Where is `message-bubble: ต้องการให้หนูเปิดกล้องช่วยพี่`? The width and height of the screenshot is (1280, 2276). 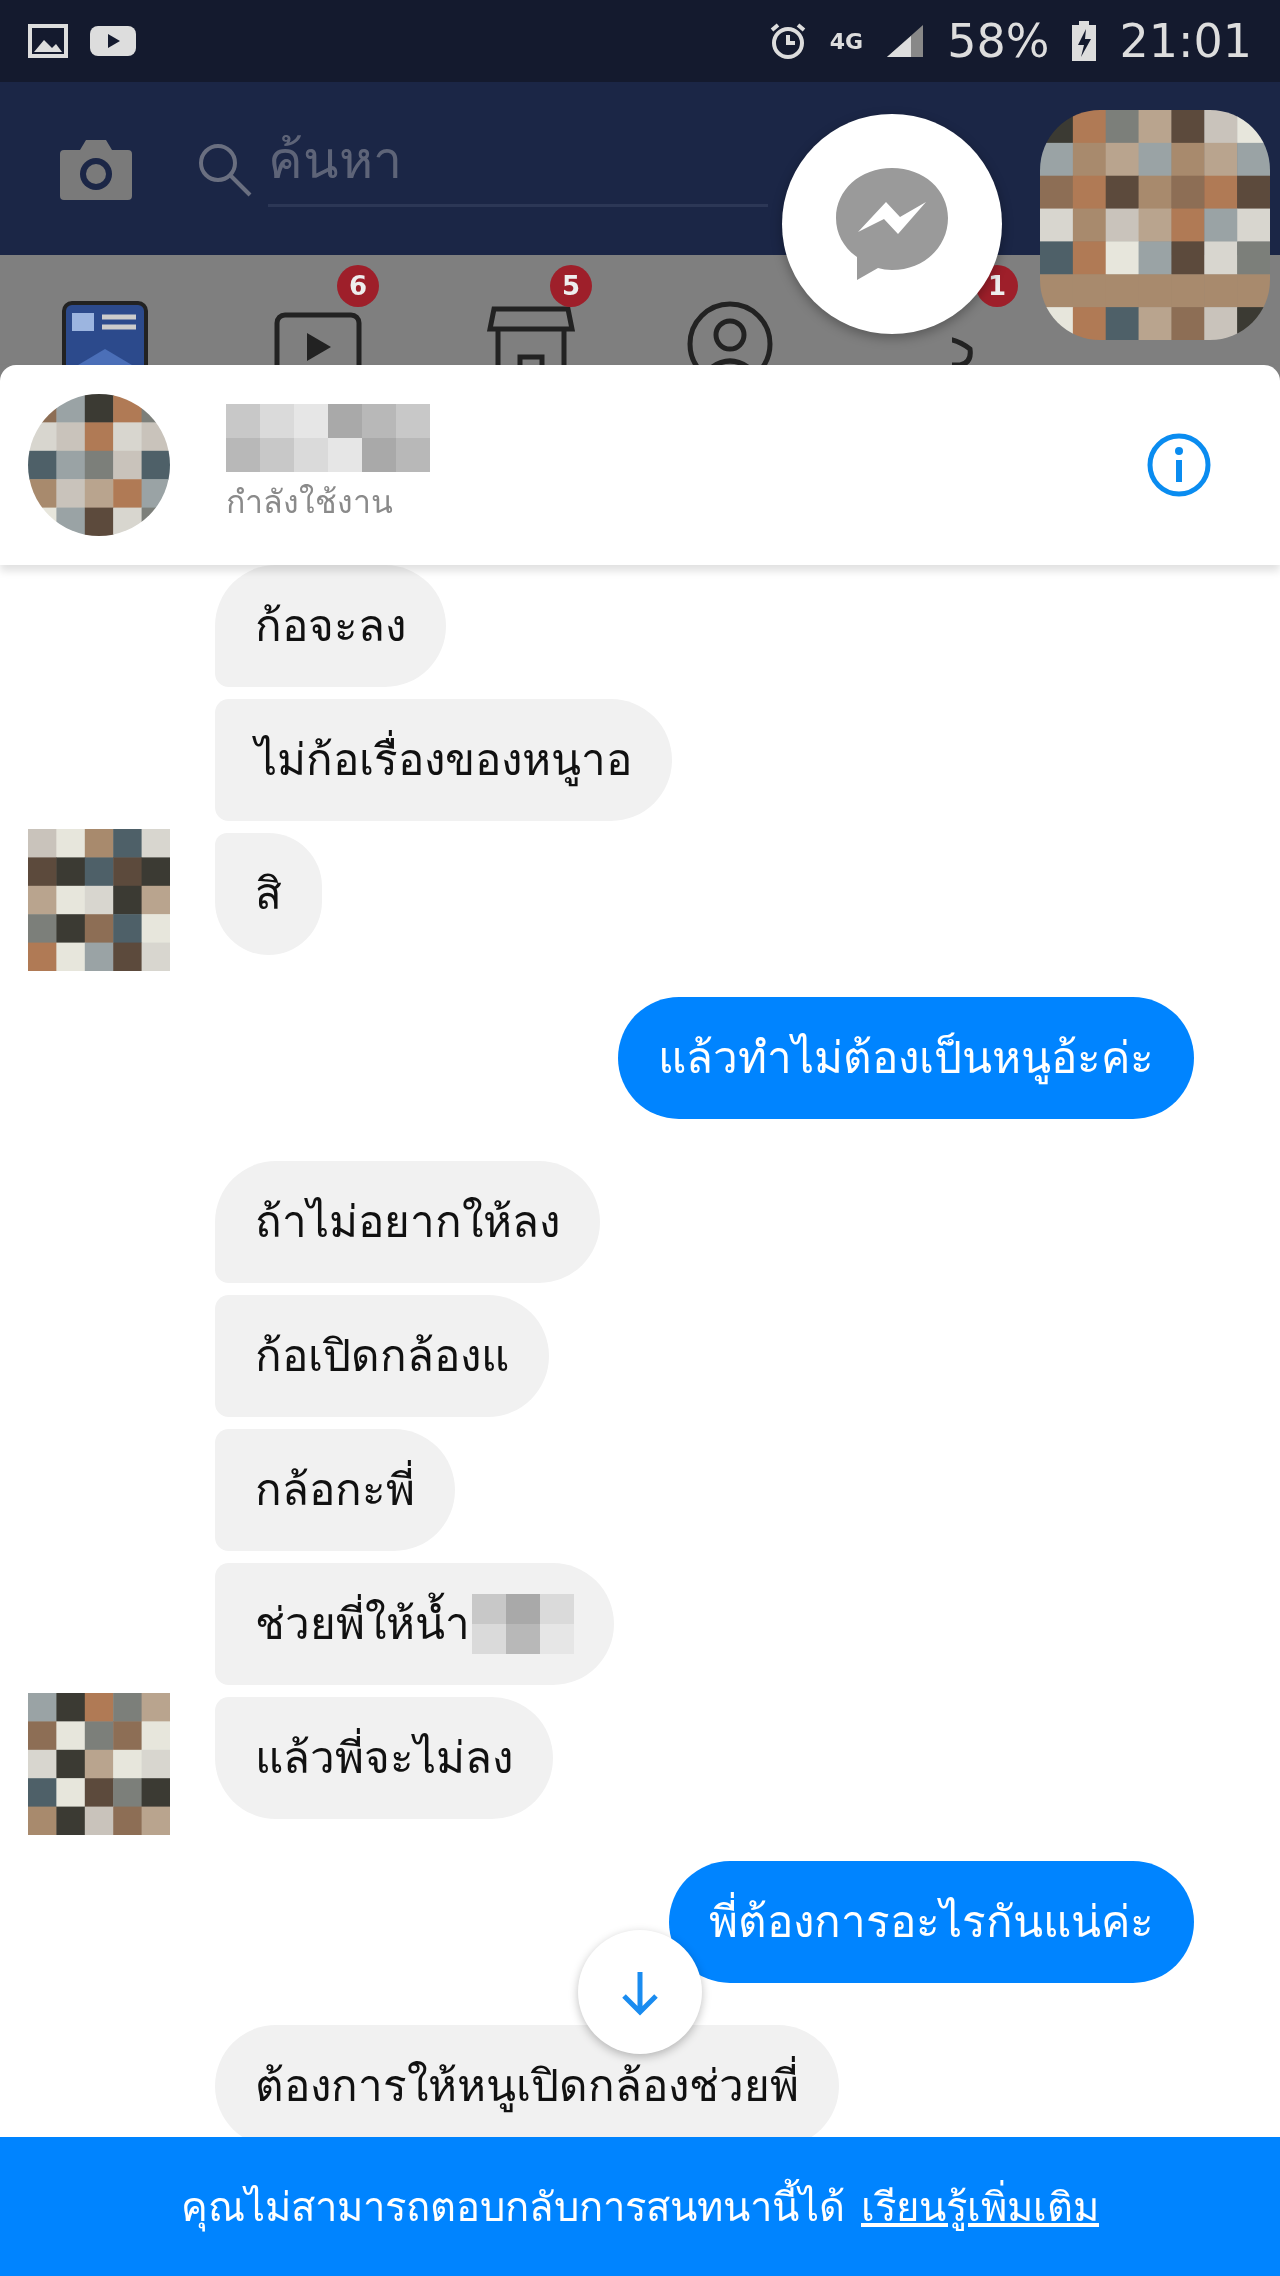 message-bubble: ต้องการให้หนูเปิดกล้องช่วยพี่ is located at coordinates (527, 2081).